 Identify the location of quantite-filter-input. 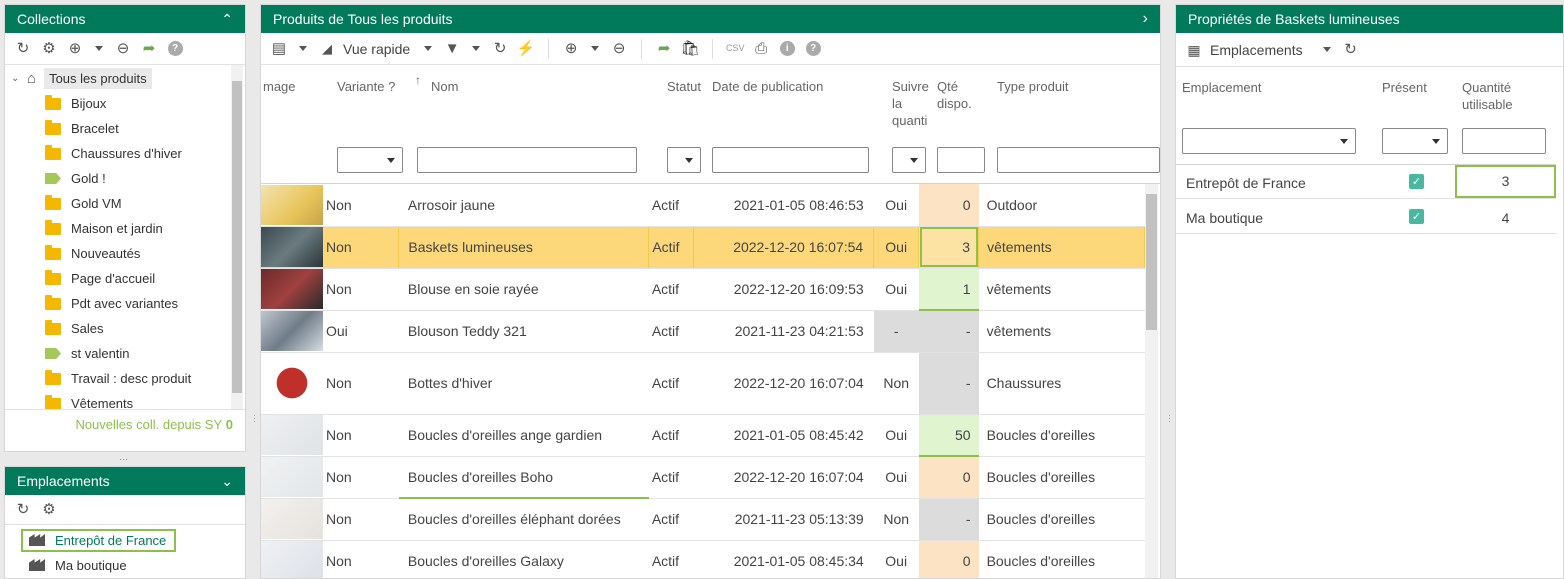
(1504, 141).